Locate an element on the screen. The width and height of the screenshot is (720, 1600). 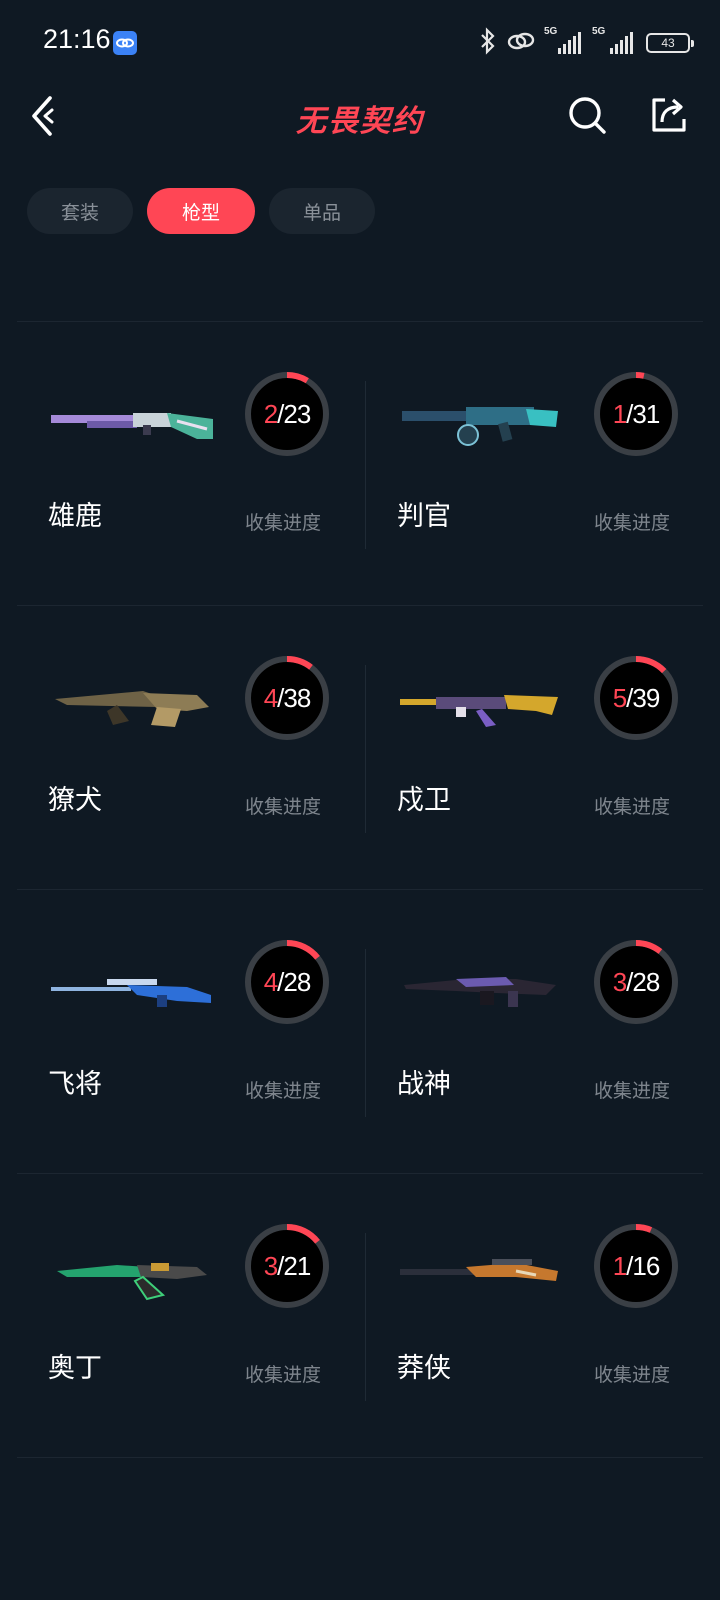
progress-count: 4/38 is located at coordinates (287, 697).